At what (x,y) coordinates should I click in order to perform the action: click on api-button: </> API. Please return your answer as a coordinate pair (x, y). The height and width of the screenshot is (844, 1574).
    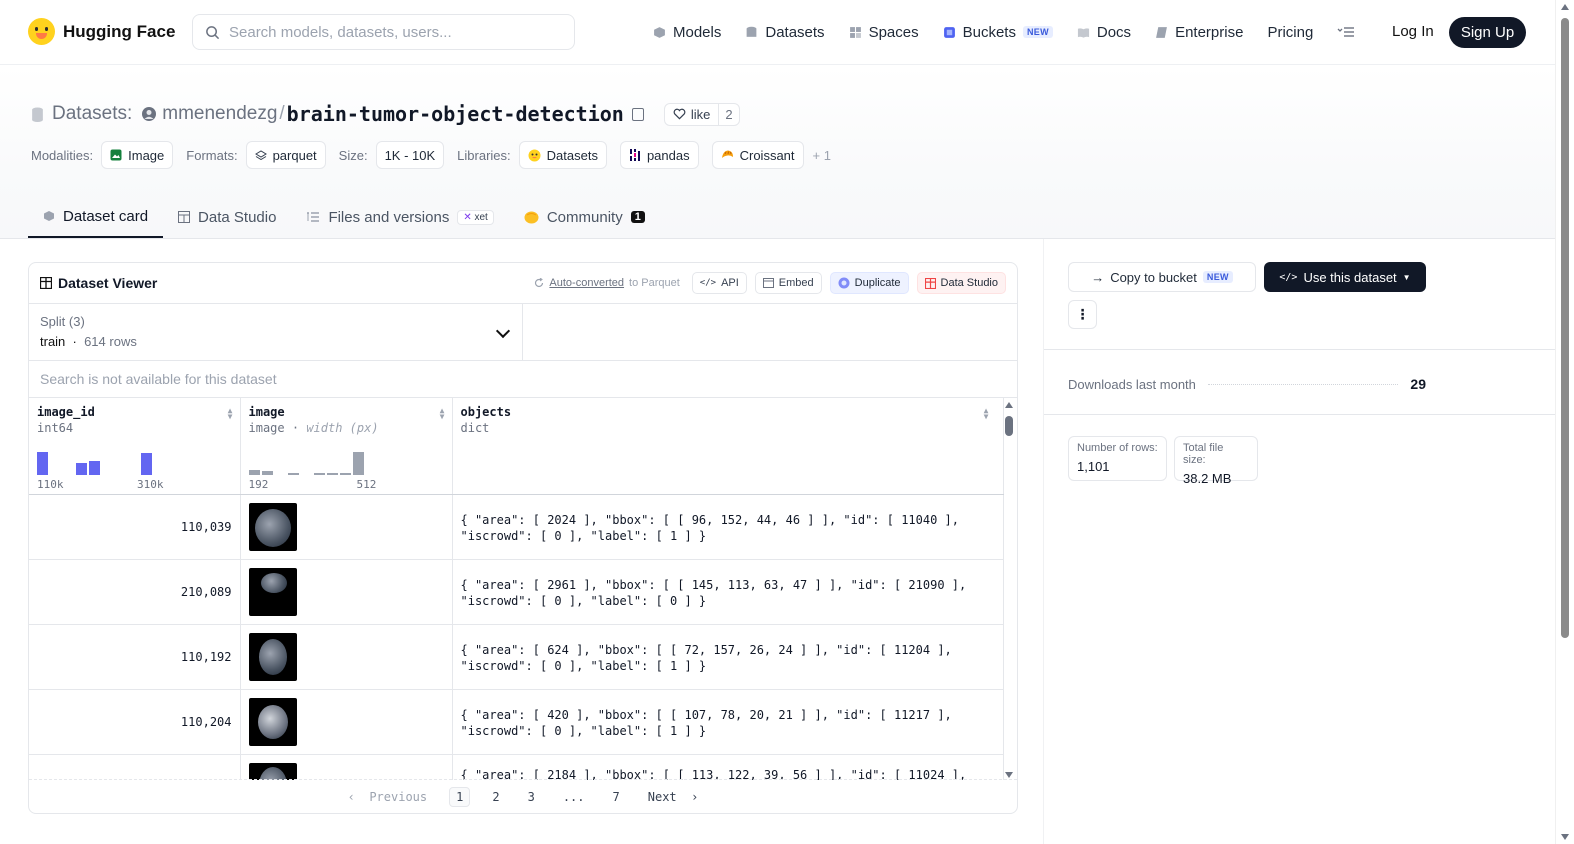
    Looking at the image, I should click on (719, 283).